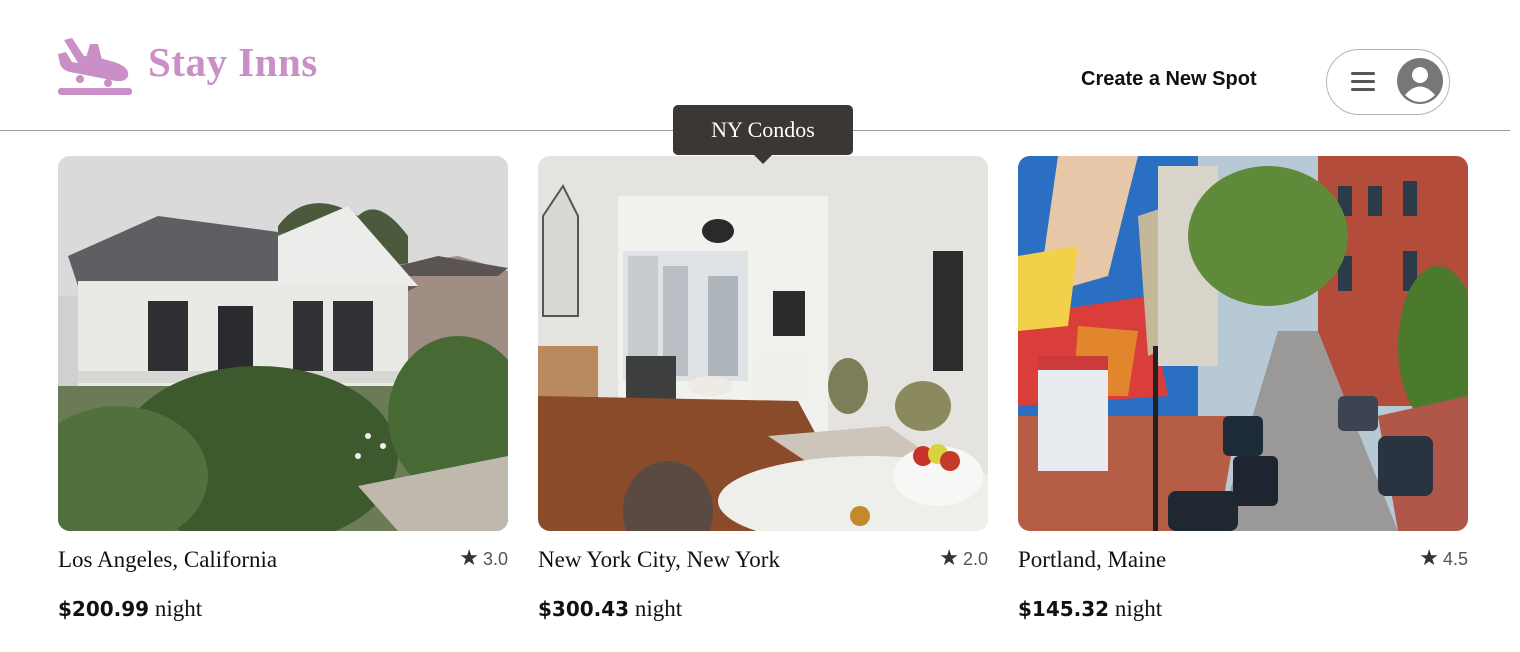 Image resolution: width=1520 pixels, height=652 pixels. I want to click on rating-value: 3.0, so click(495, 559).